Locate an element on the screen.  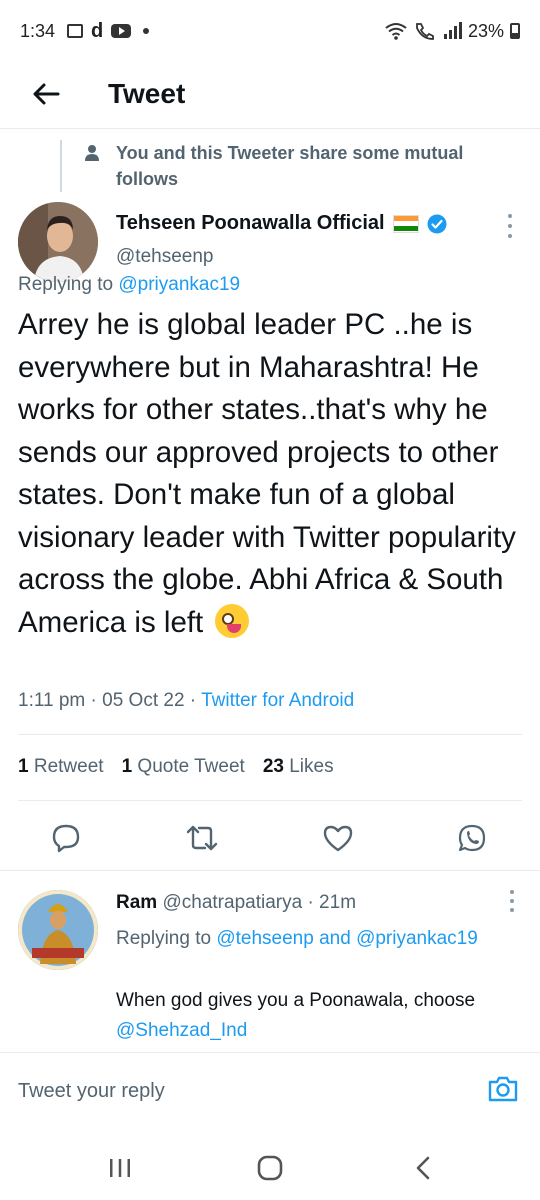
youtube-icon is located at coordinates (121, 31).